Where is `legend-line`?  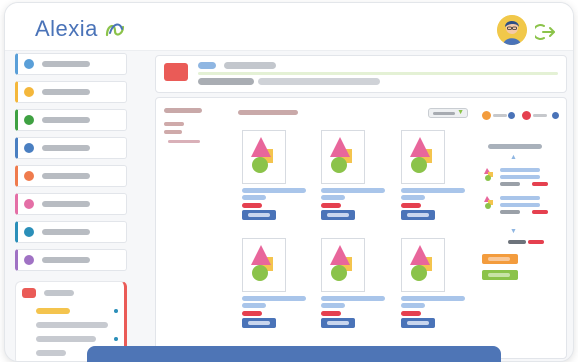
legend-line is located at coordinates (540, 115).